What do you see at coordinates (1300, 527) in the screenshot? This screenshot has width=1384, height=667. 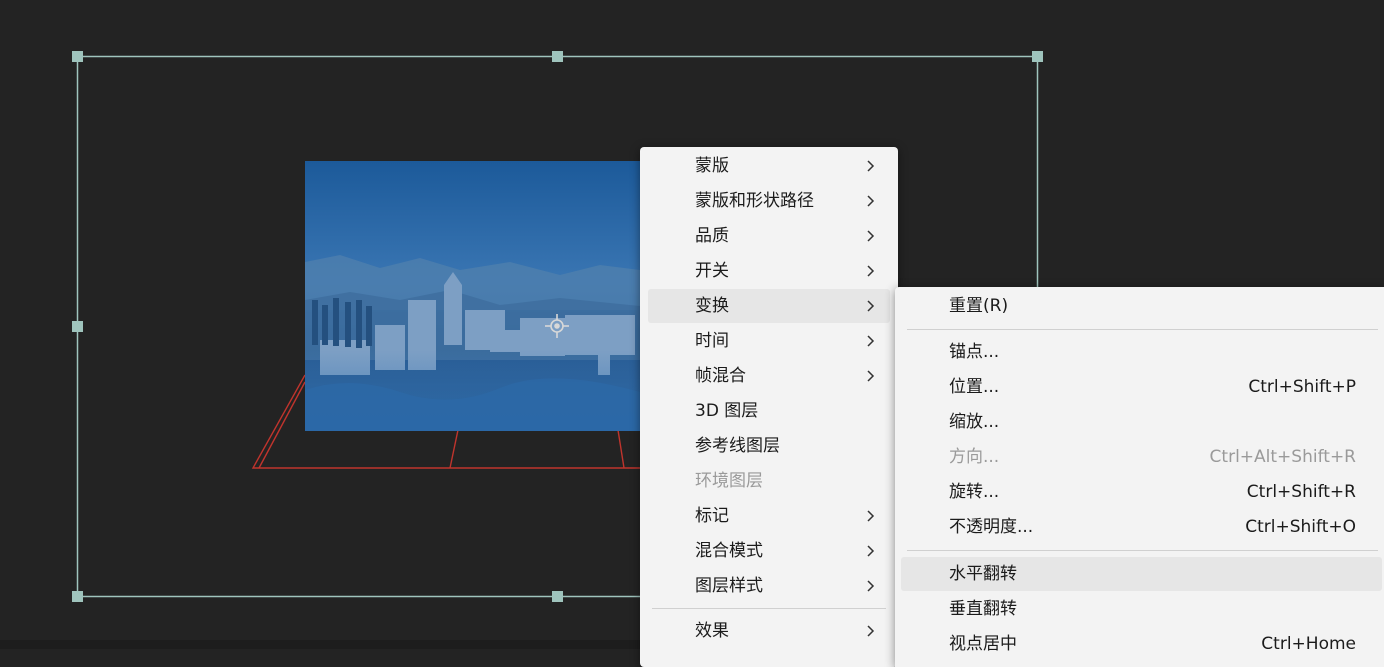 I see `shortcut-text: Ctrl+Shift+O` at bounding box center [1300, 527].